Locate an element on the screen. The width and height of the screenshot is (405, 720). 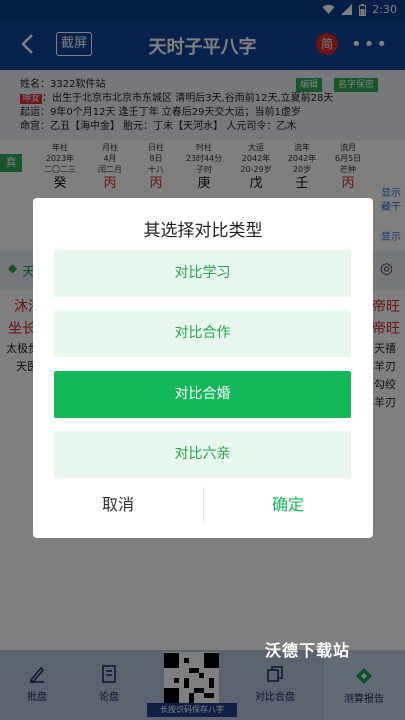
cancel-button: 取消 is located at coordinates (118, 503).